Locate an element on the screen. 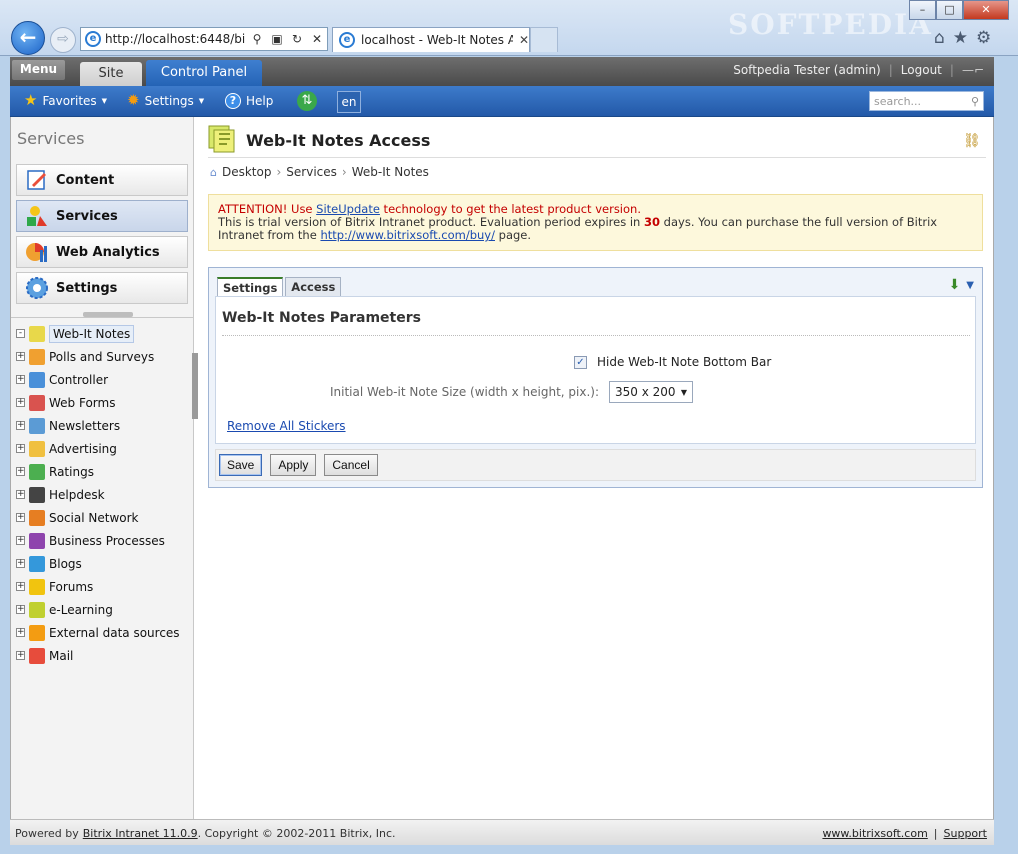 This screenshot has height=854, width=1018. menu-button: Menu is located at coordinates (38, 70).